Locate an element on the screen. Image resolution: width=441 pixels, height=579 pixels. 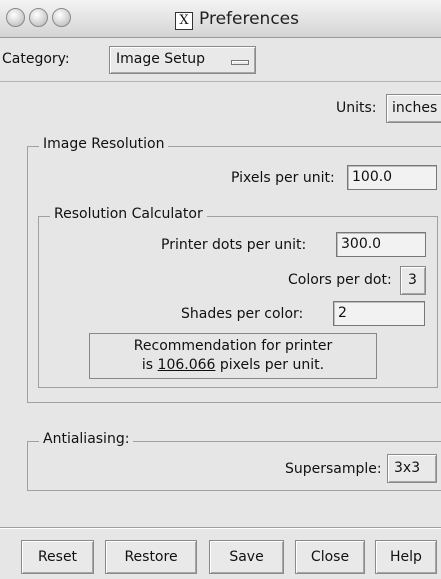
printer-dots-field: 300.0 is located at coordinates (381, 244).